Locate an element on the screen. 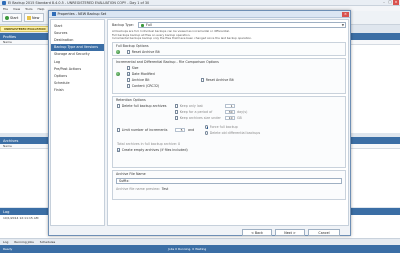 Image resolution: width=400 pixels, height=253 pixels. limit-increments-unit: and is located at coordinates (191, 130).